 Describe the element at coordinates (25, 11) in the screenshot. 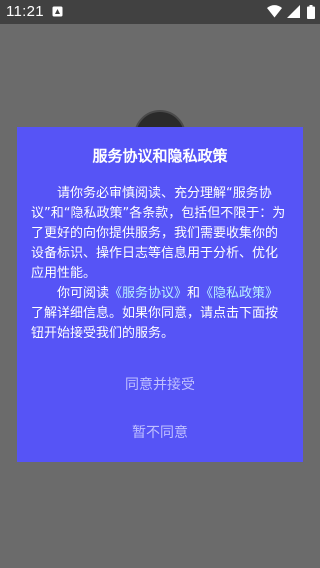

I see `status-time: 11:21` at that location.